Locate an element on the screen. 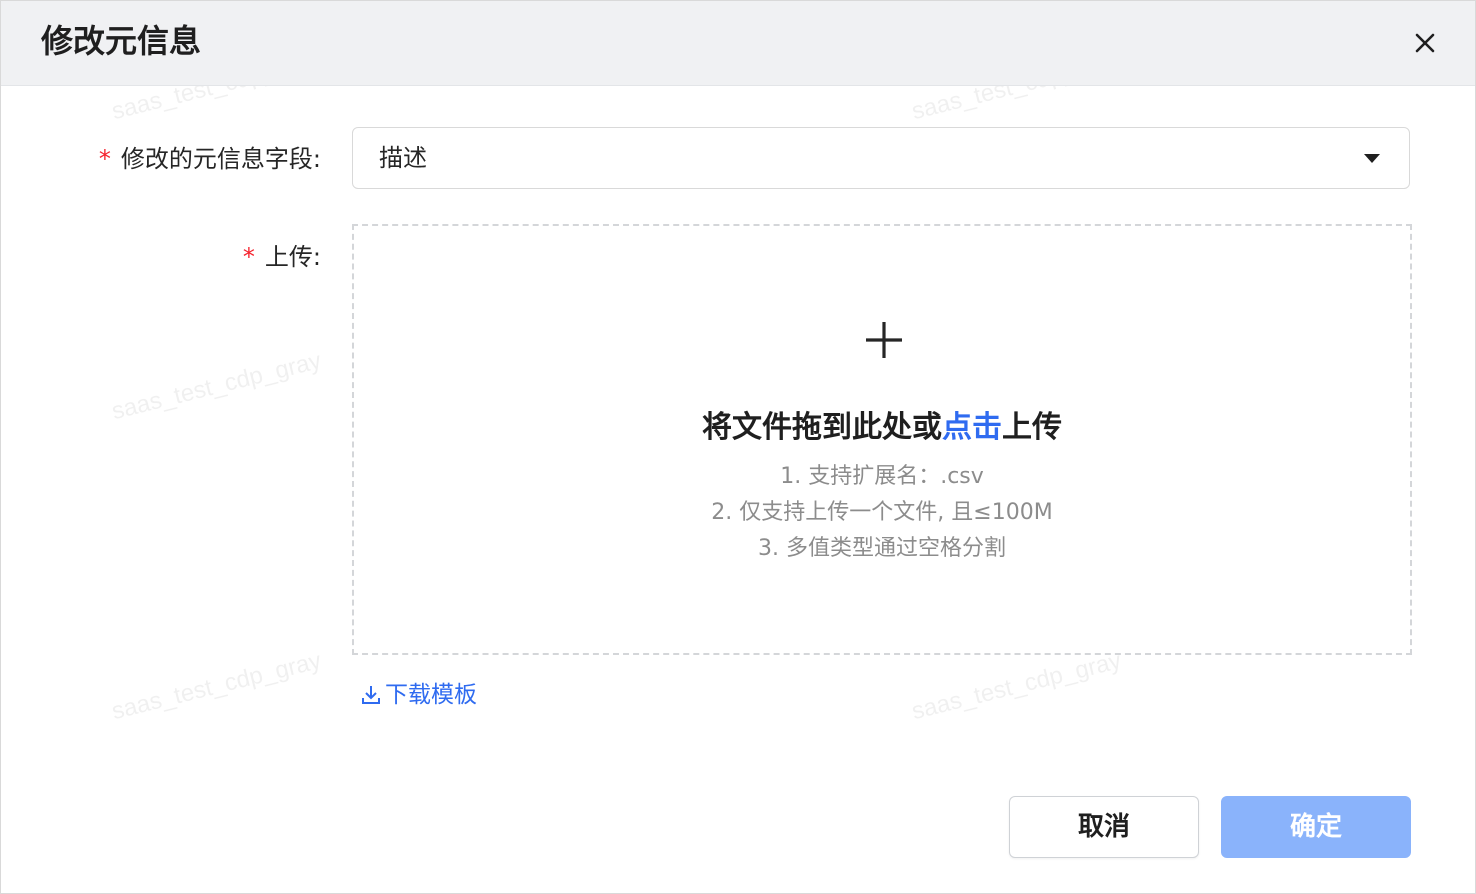 This screenshot has width=1476, height=894. download-template-label: 下载模板 is located at coordinates (431, 695).